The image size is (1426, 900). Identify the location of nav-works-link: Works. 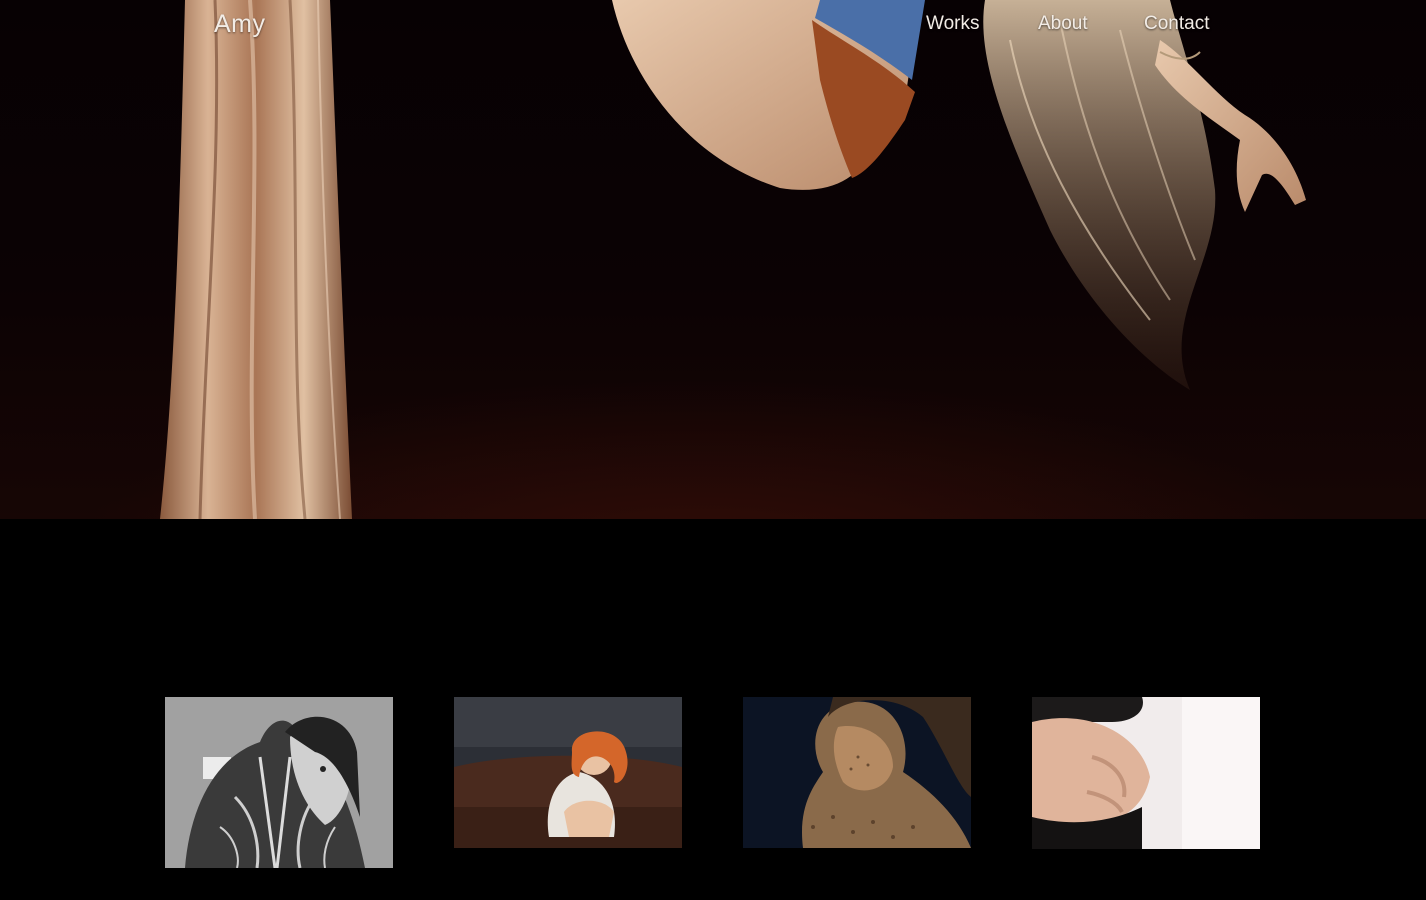
(952, 24).